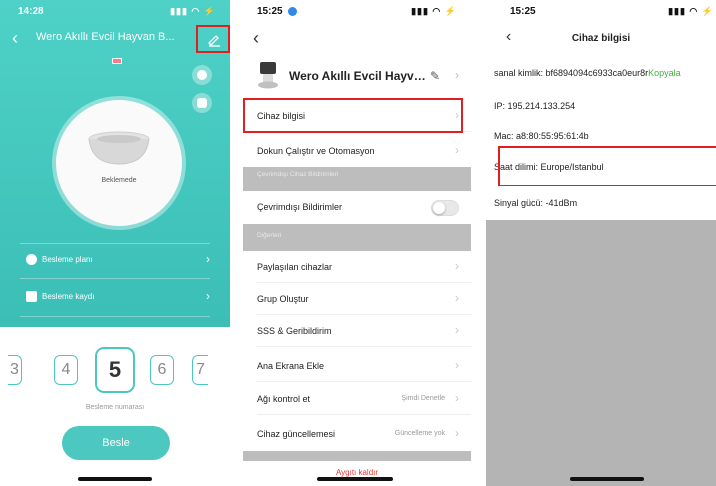 The image size is (716, 486). What do you see at coordinates (200, 370) in the screenshot?
I see `number-option: 7` at bounding box center [200, 370].